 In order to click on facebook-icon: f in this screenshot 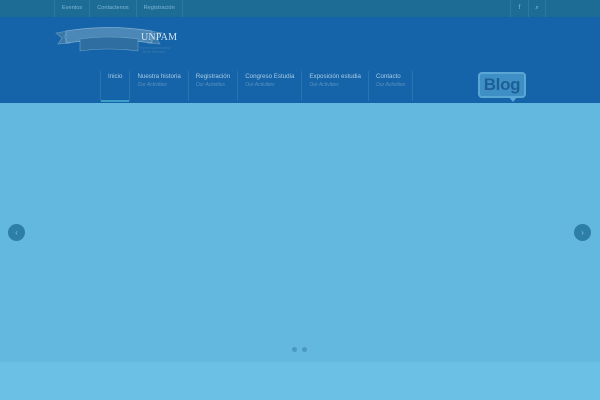, I will do `click(519, 8)`.